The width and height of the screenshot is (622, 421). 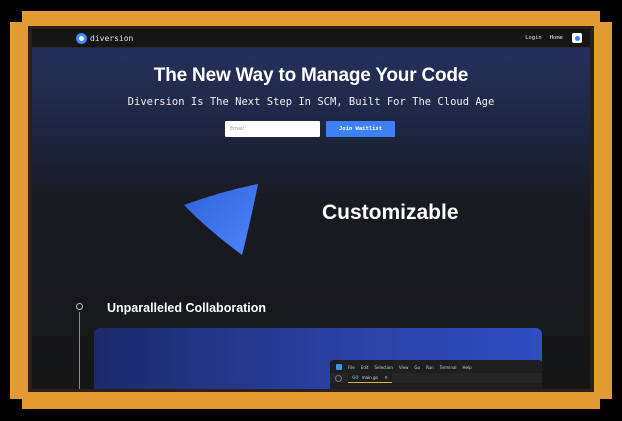 What do you see at coordinates (112, 38) in the screenshot?
I see `brand-name: diversion` at bounding box center [112, 38].